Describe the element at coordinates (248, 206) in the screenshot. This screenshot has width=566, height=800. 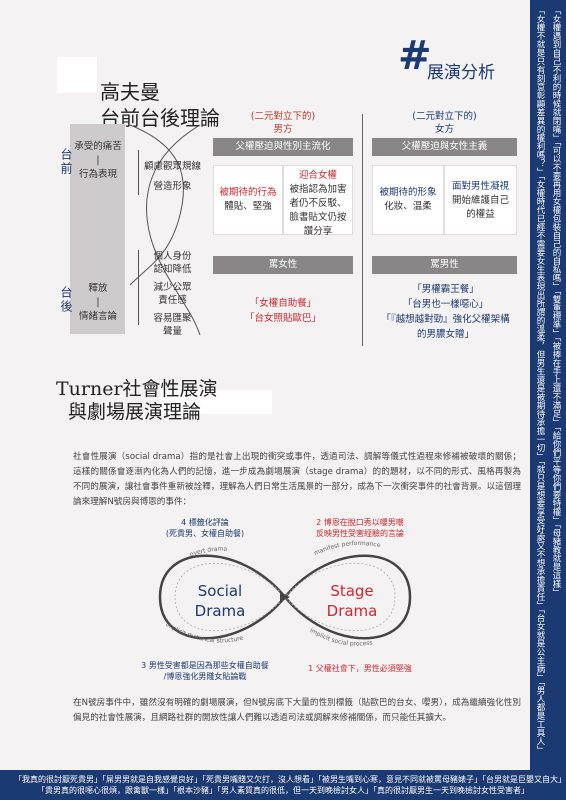
I see `male-box-1-text: 體貼、堅強` at that location.